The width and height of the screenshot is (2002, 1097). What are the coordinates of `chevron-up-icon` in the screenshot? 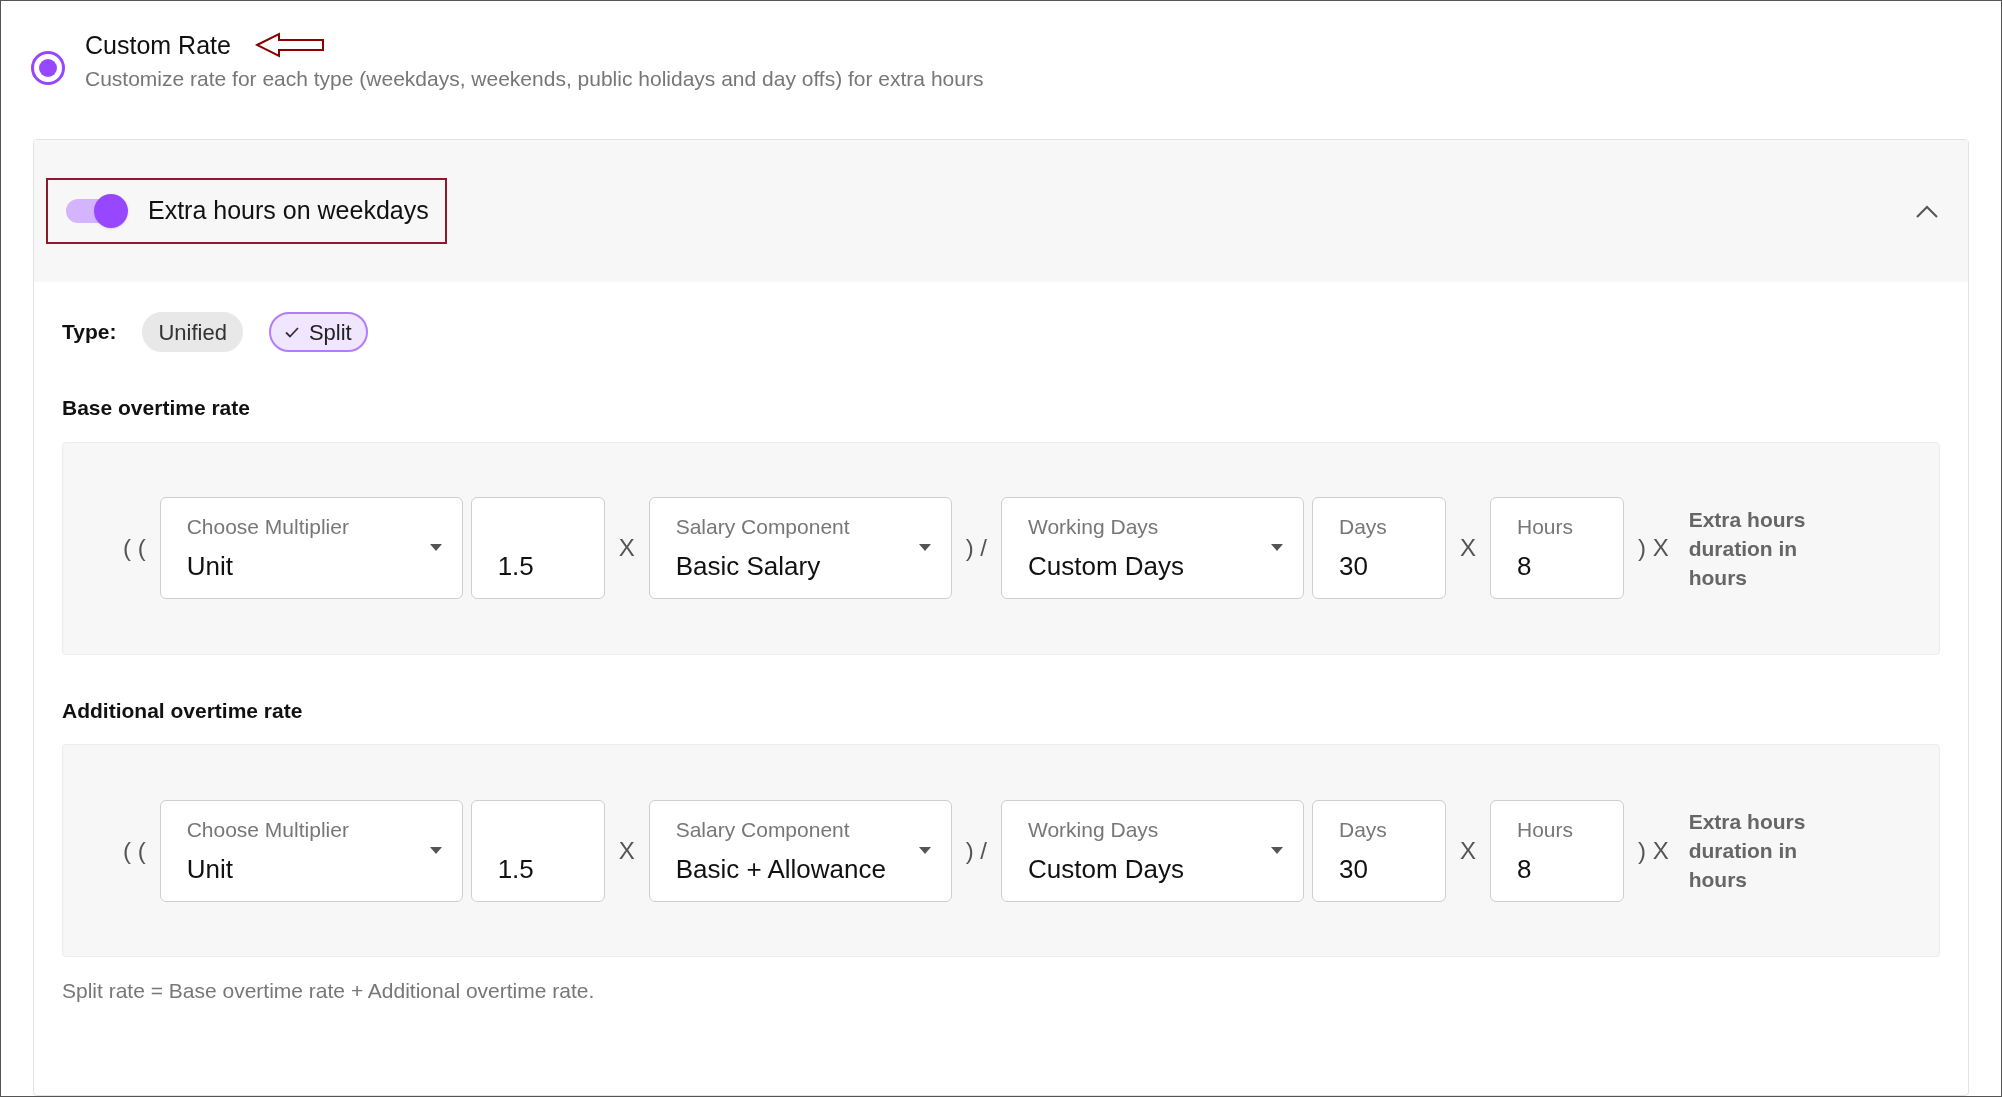 It's located at (1927, 211).